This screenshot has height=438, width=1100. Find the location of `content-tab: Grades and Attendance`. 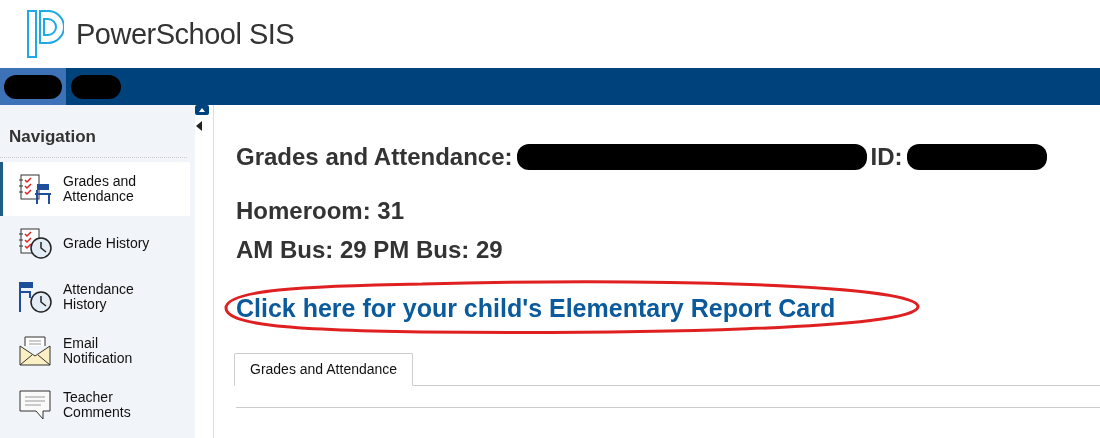

content-tab: Grades and Attendance is located at coordinates (324, 369).